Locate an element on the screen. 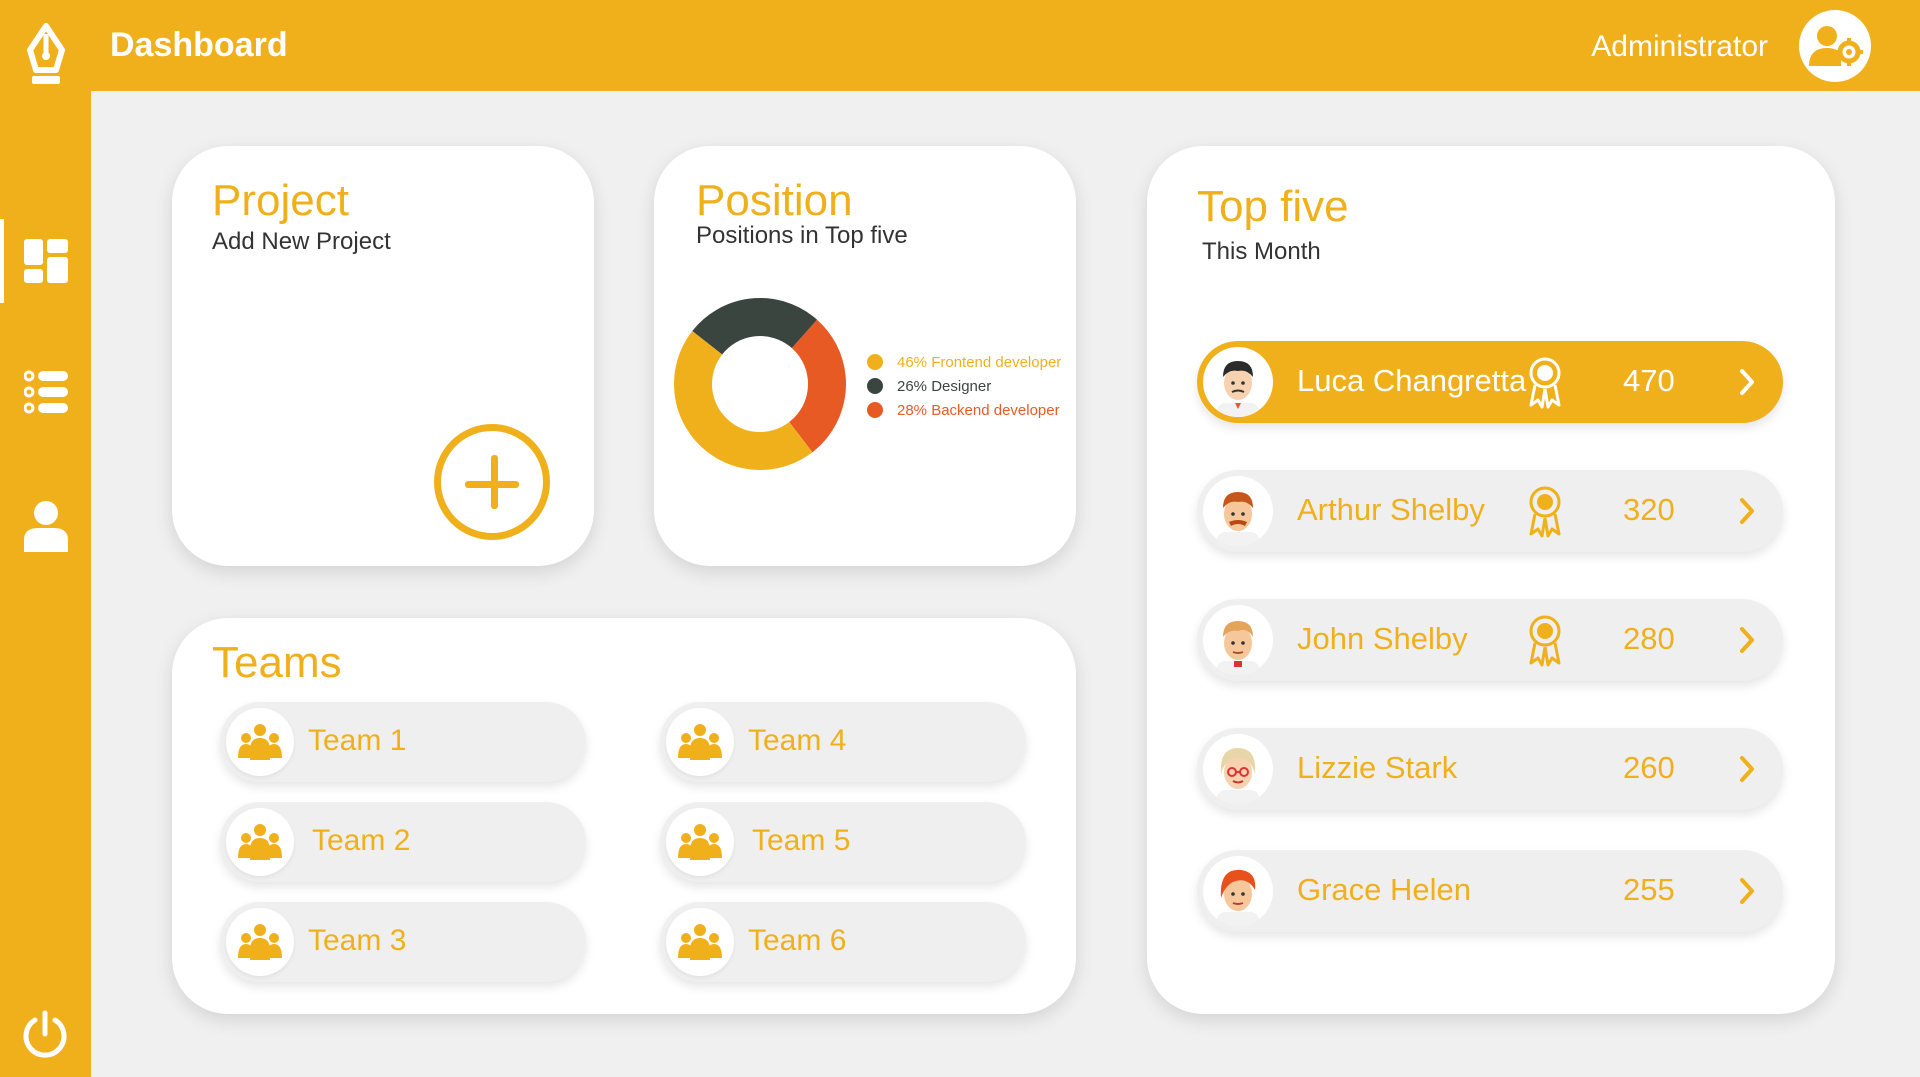 The width and height of the screenshot is (1920, 1077). ranking-row-1: Luca Changretta 470 is located at coordinates (1490, 382).